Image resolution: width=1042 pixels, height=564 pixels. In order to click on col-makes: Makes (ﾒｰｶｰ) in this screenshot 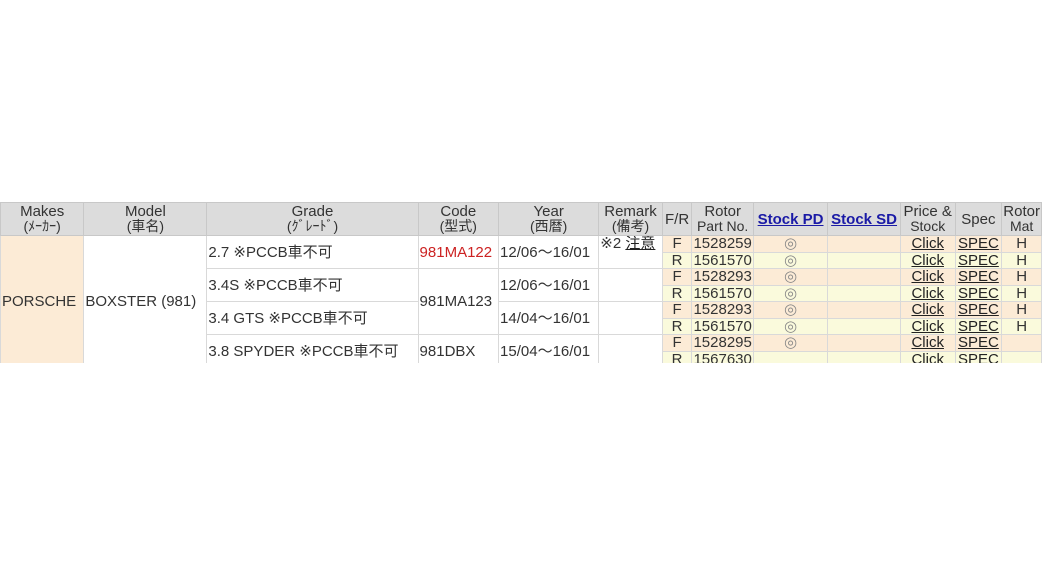, I will do `click(42, 219)`.